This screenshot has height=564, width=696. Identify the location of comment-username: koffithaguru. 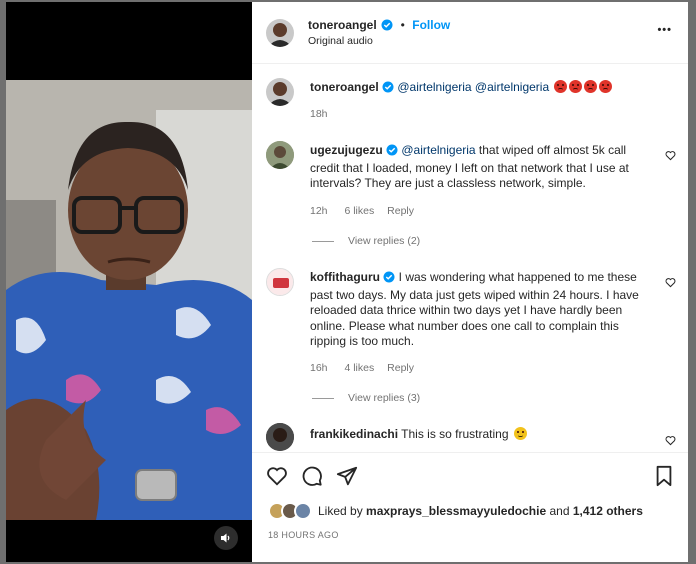
(345, 277).